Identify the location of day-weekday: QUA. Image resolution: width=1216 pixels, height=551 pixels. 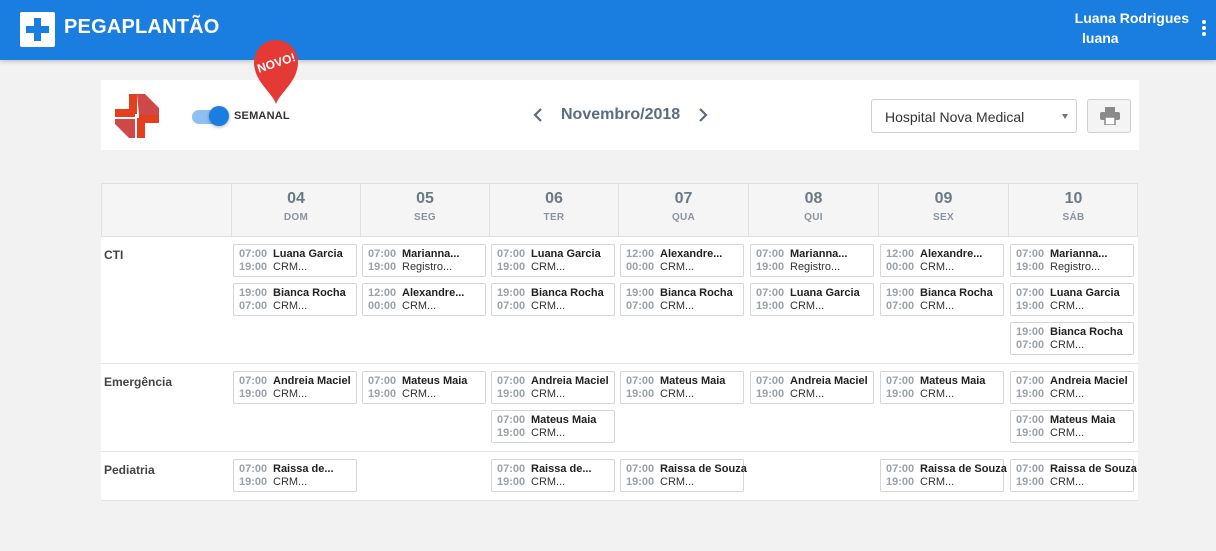
(683, 217).